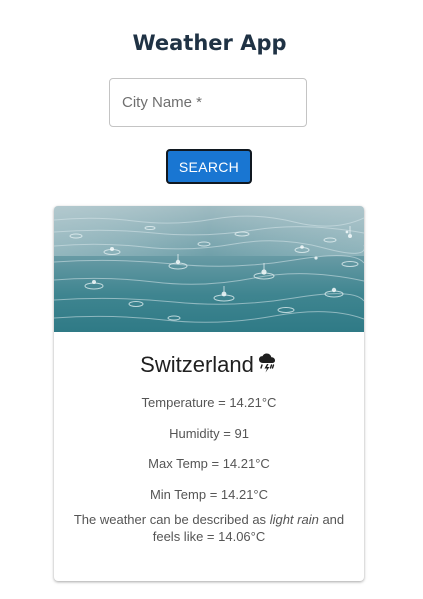 This screenshot has width=423, height=599. I want to click on city-name-input, so click(208, 102).